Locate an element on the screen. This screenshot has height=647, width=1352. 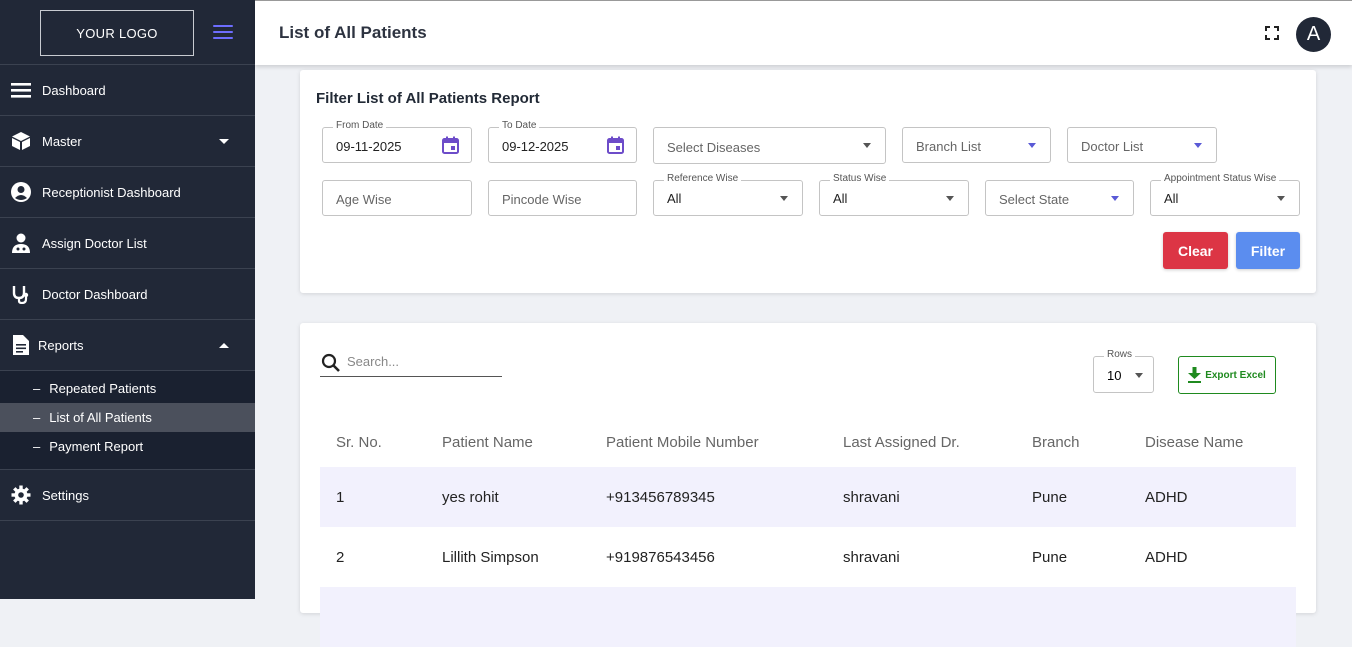
column-header-branch: Branch is located at coordinates (1072, 442).